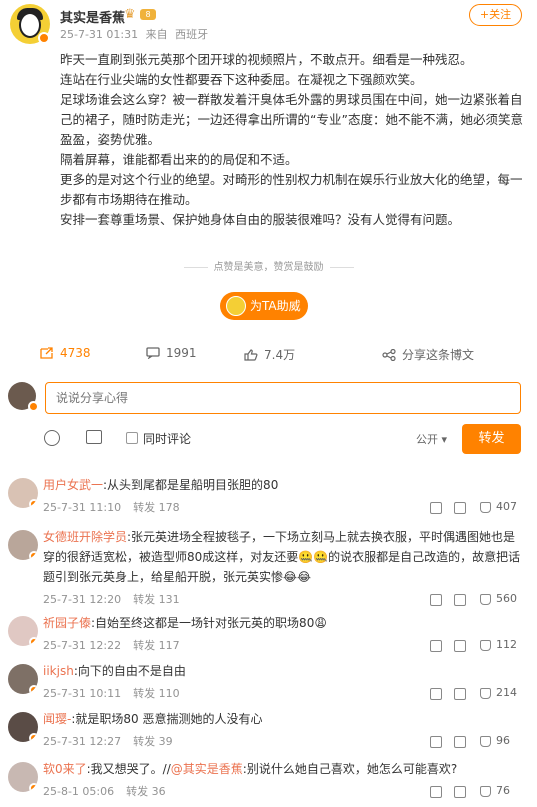 Image resolution: width=537 pixels, height=807 pixels. Describe the element at coordinates (260, 219) in the screenshot. I see `post-paragraph: 安排一套尊重场景、保护她身体自由的服装很难吗？没有人觉得有问题。` at that location.